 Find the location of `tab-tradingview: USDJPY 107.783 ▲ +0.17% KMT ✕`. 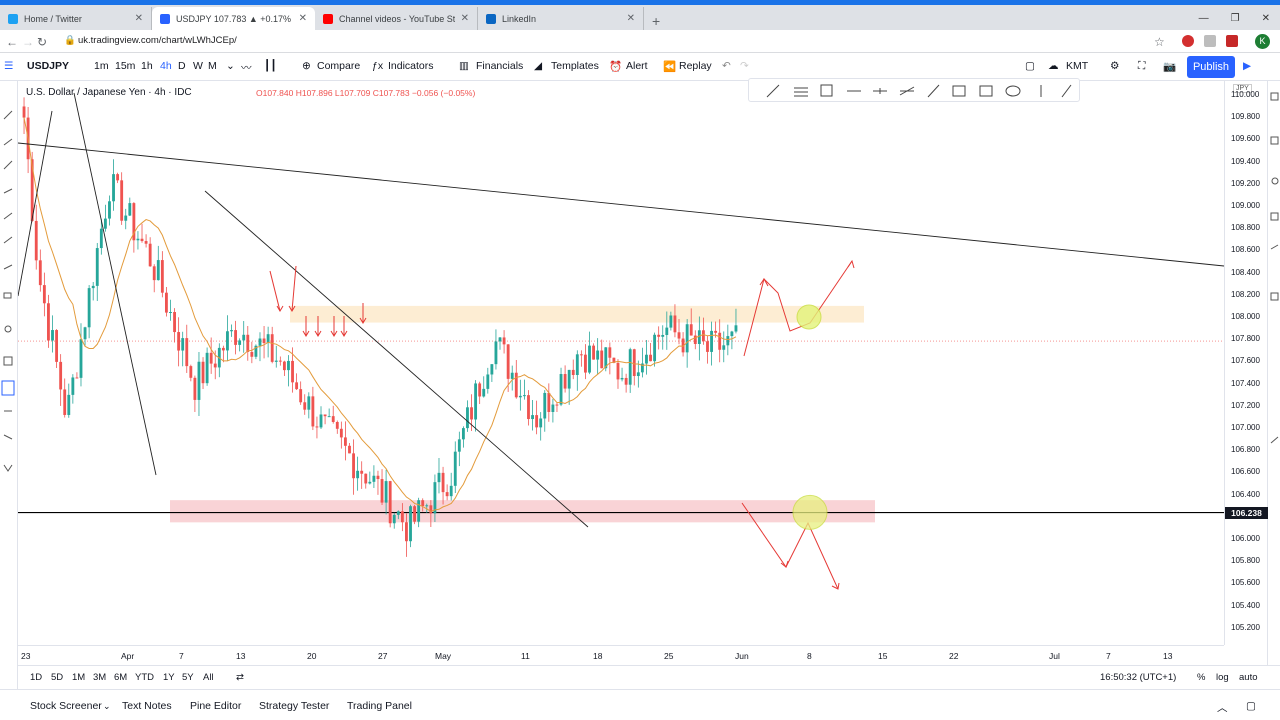

tab-tradingview: USDJPY 107.783 ▲ +0.17% KMT ✕ is located at coordinates (233, 18).